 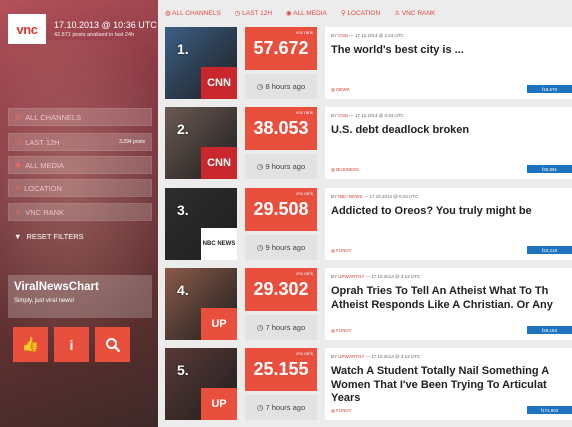 I want to click on news-meta: BY UPWORTHY — 17.10.2013 @ 3:13 UTC, so click(x=376, y=276).